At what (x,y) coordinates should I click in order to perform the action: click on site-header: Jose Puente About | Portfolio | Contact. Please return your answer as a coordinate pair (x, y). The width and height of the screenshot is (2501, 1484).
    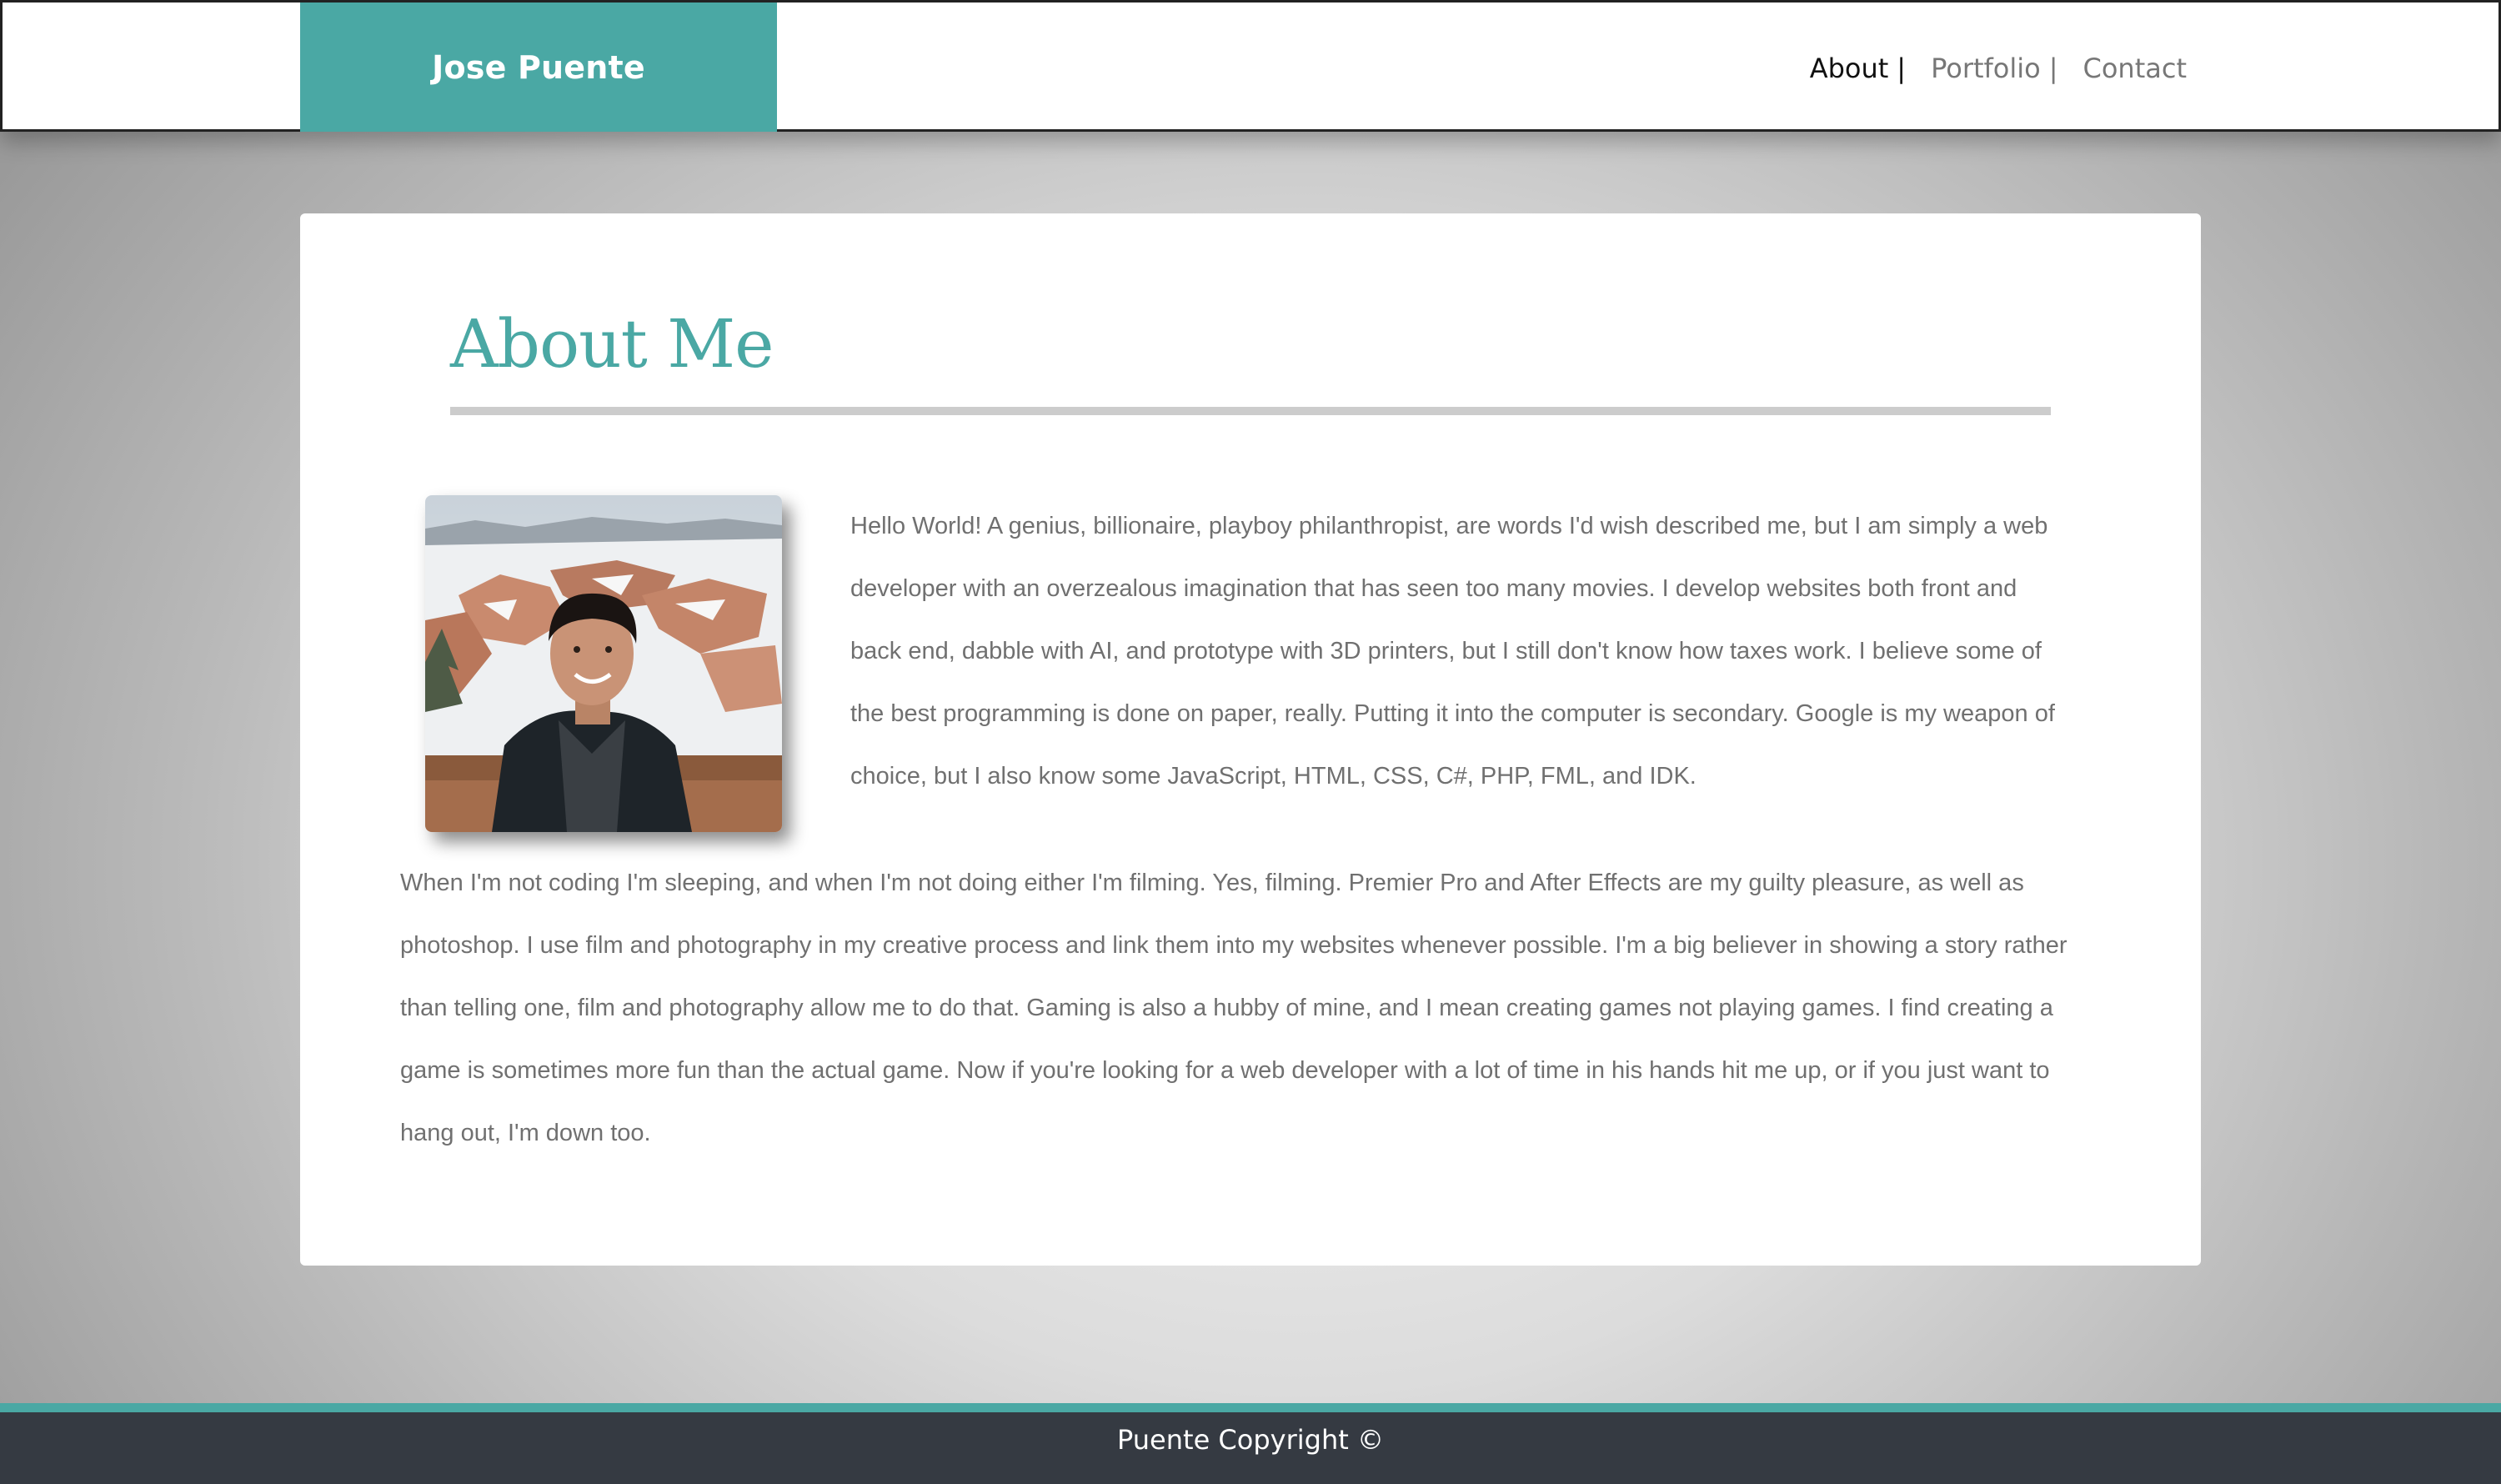
    Looking at the image, I should click on (1250, 66).